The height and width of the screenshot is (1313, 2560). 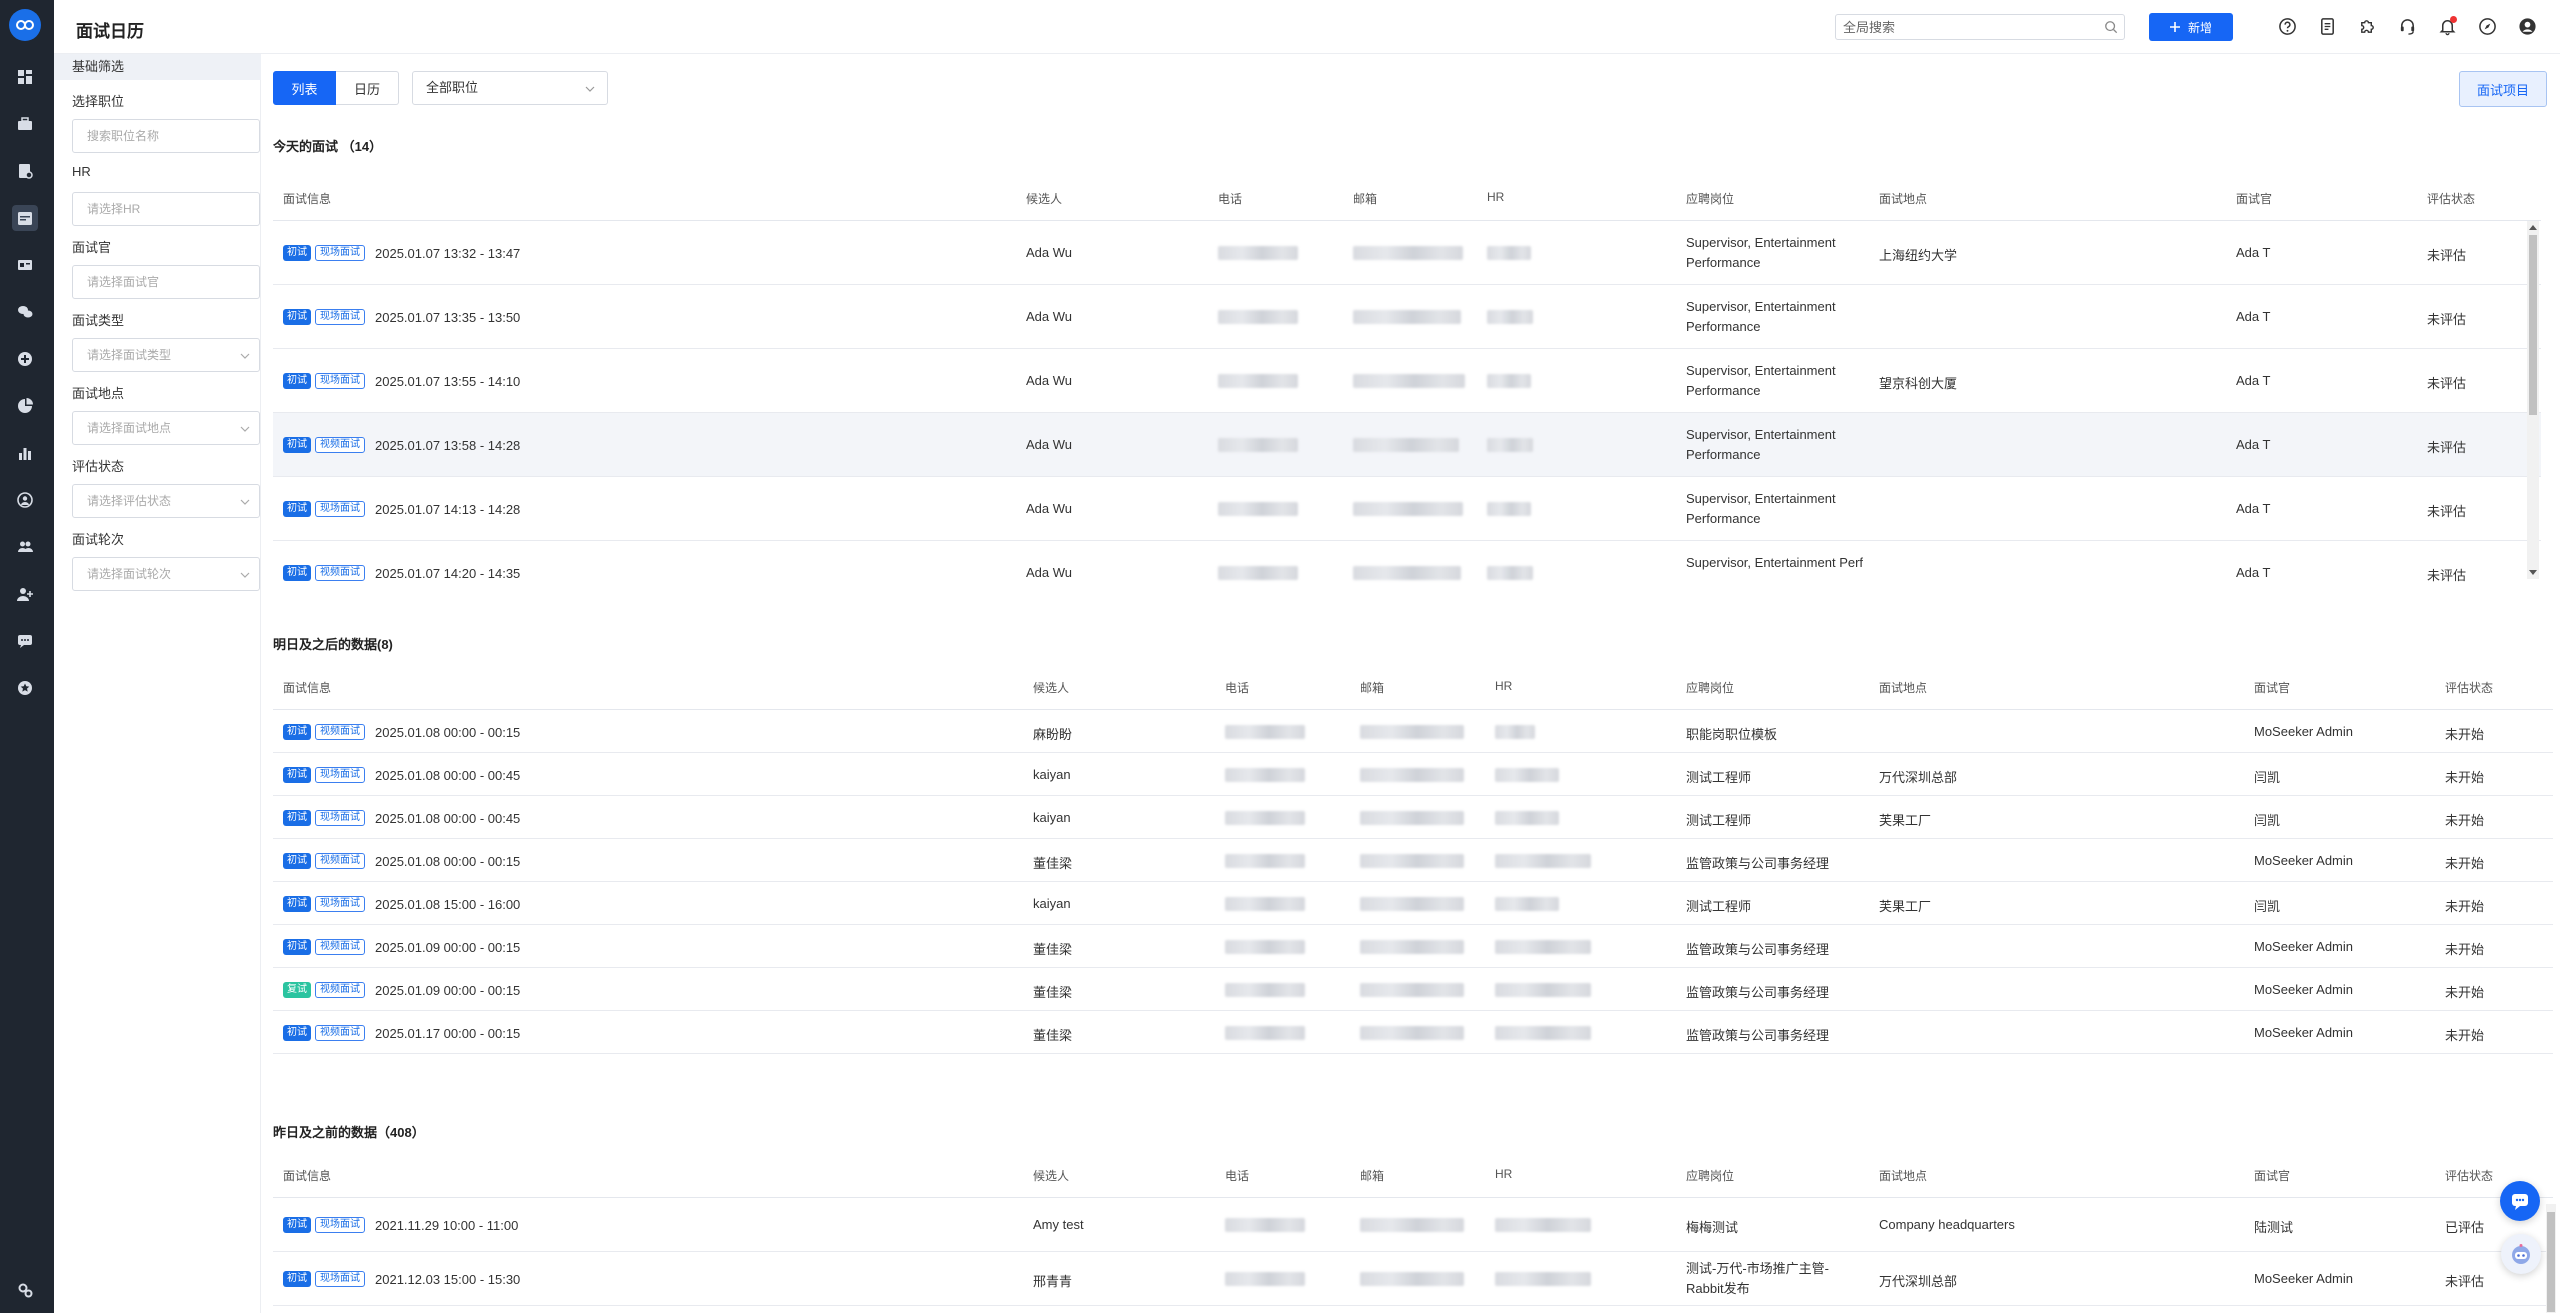 I want to click on search-icon, so click(x=2111, y=27).